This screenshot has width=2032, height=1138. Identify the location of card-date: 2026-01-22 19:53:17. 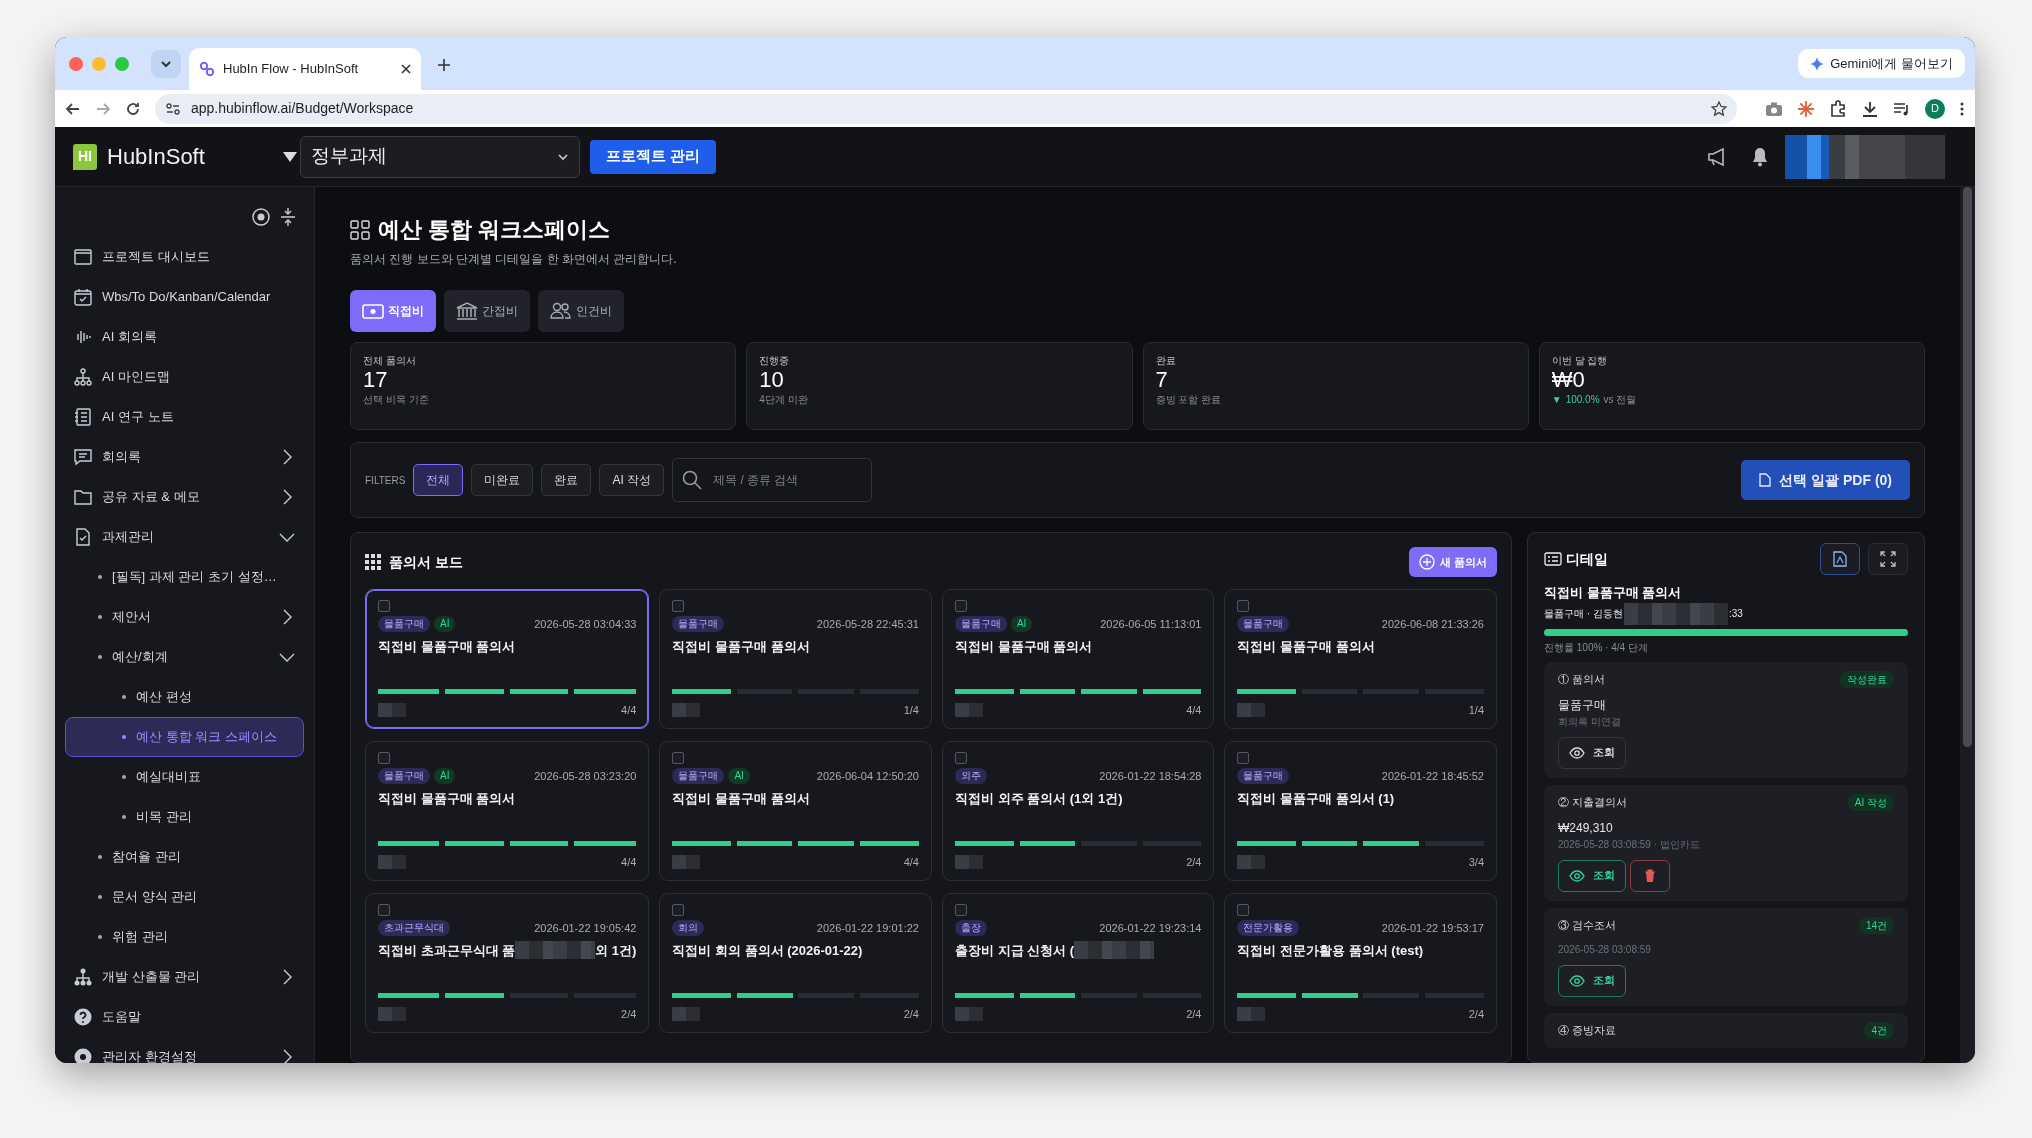
(1432, 928).